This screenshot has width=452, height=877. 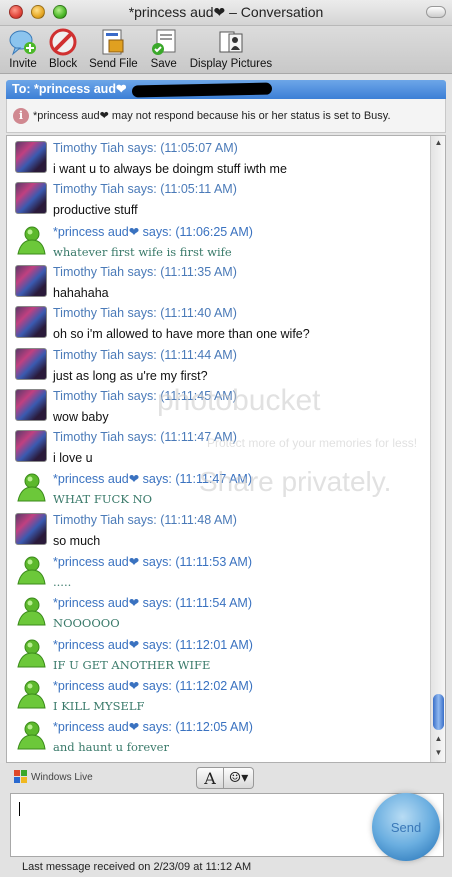 I want to click on send-file-label: Send File, so click(x=113, y=64).